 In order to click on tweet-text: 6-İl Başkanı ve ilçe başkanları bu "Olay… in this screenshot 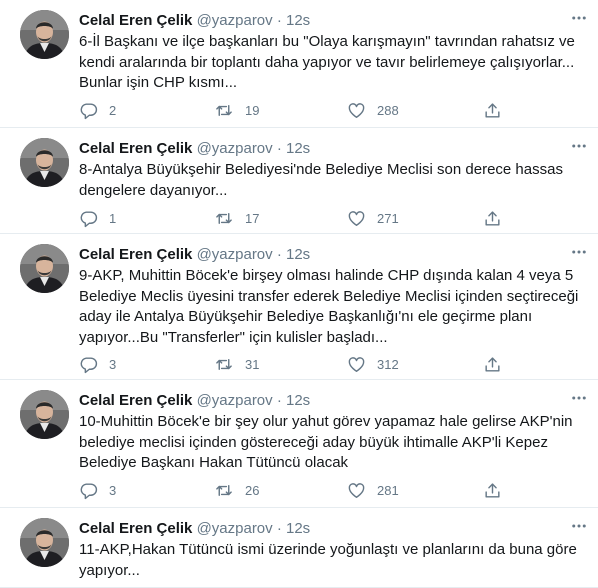, I will do `click(327, 62)`.